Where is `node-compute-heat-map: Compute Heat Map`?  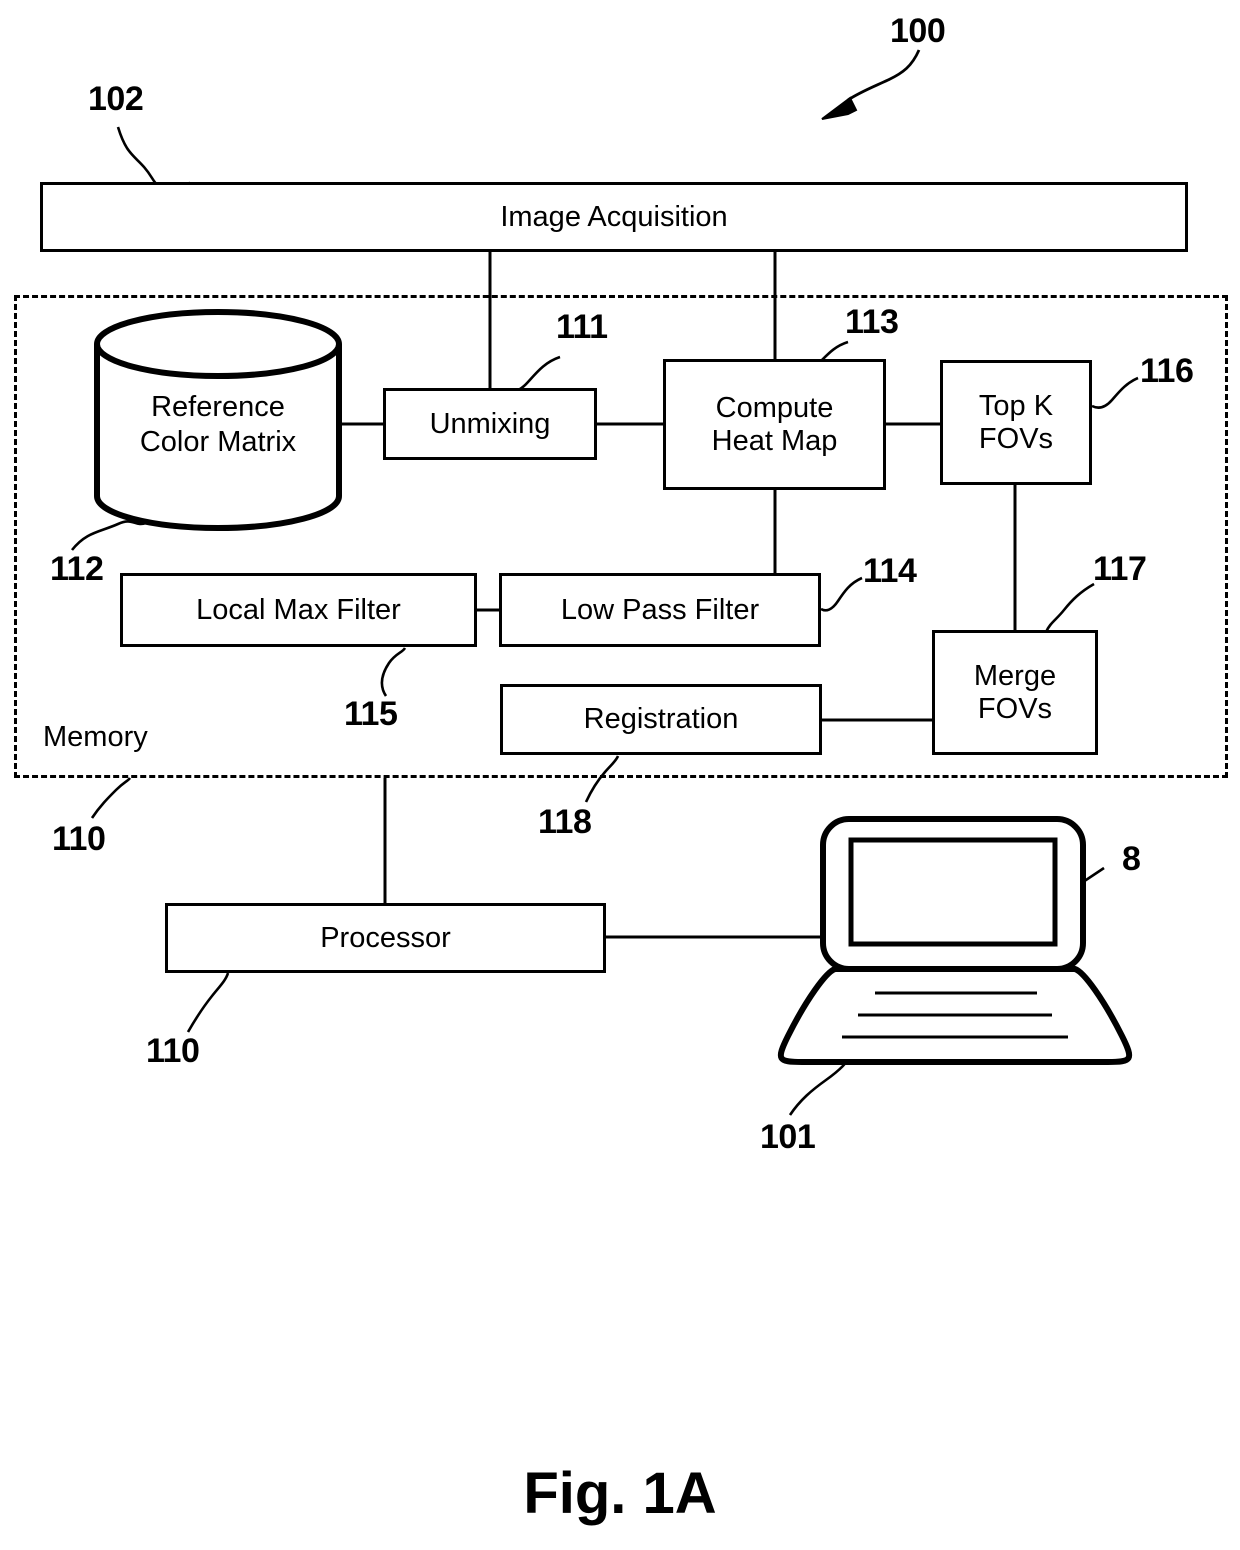
node-compute-heat-map: Compute Heat Map is located at coordinates (774, 424).